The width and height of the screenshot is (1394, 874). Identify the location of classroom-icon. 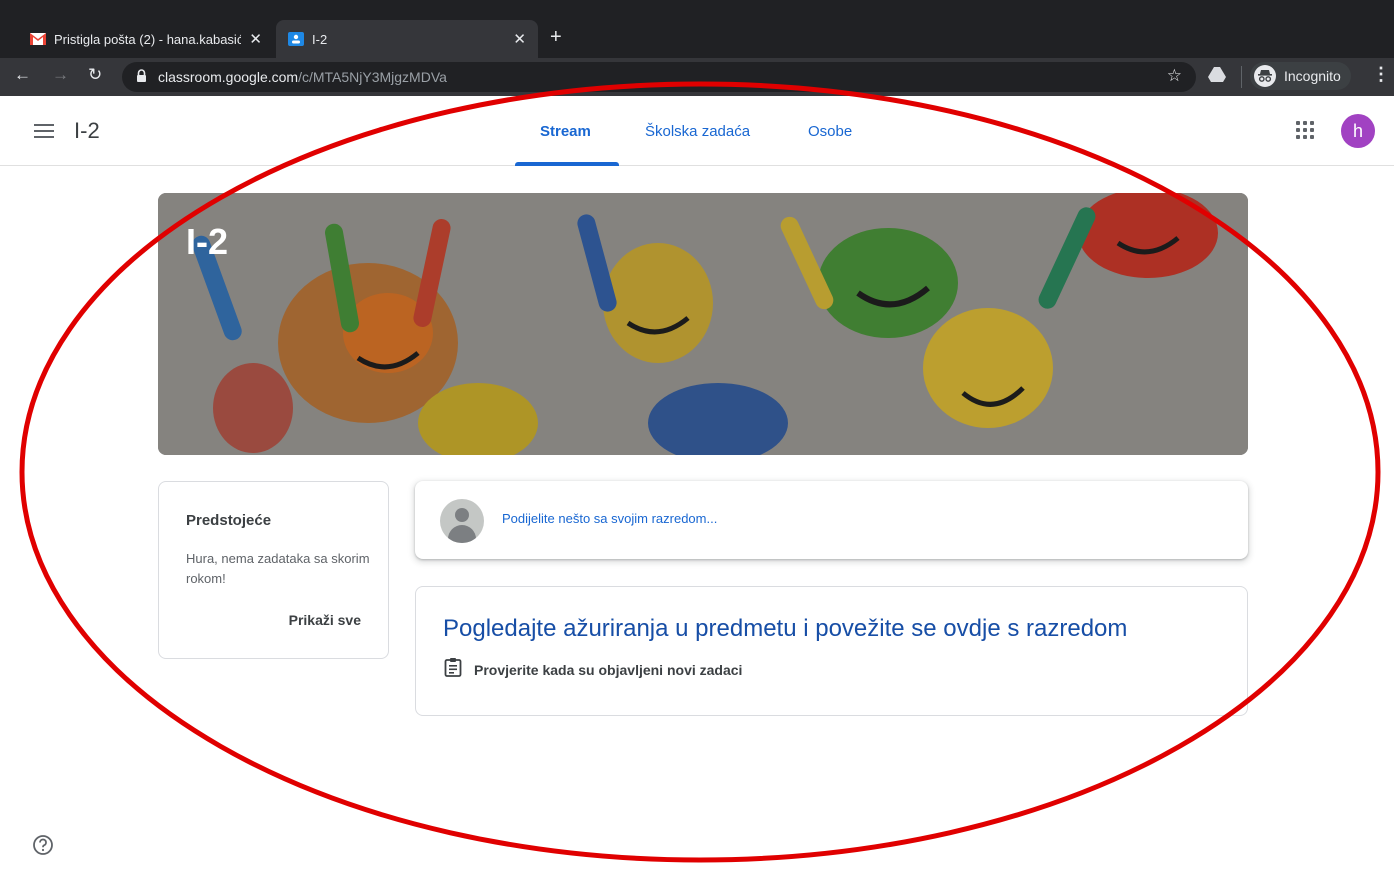
(296, 39).